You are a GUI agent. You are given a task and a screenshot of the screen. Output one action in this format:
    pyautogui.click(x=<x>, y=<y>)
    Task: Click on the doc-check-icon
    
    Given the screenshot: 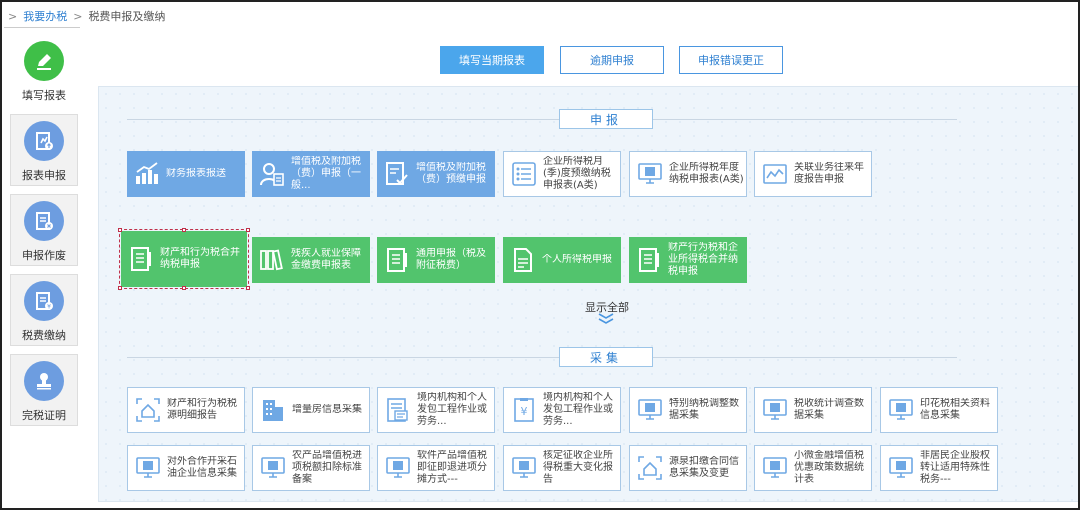 What is the action you would take?
    pyautogui.click(x=397, y=174)
    